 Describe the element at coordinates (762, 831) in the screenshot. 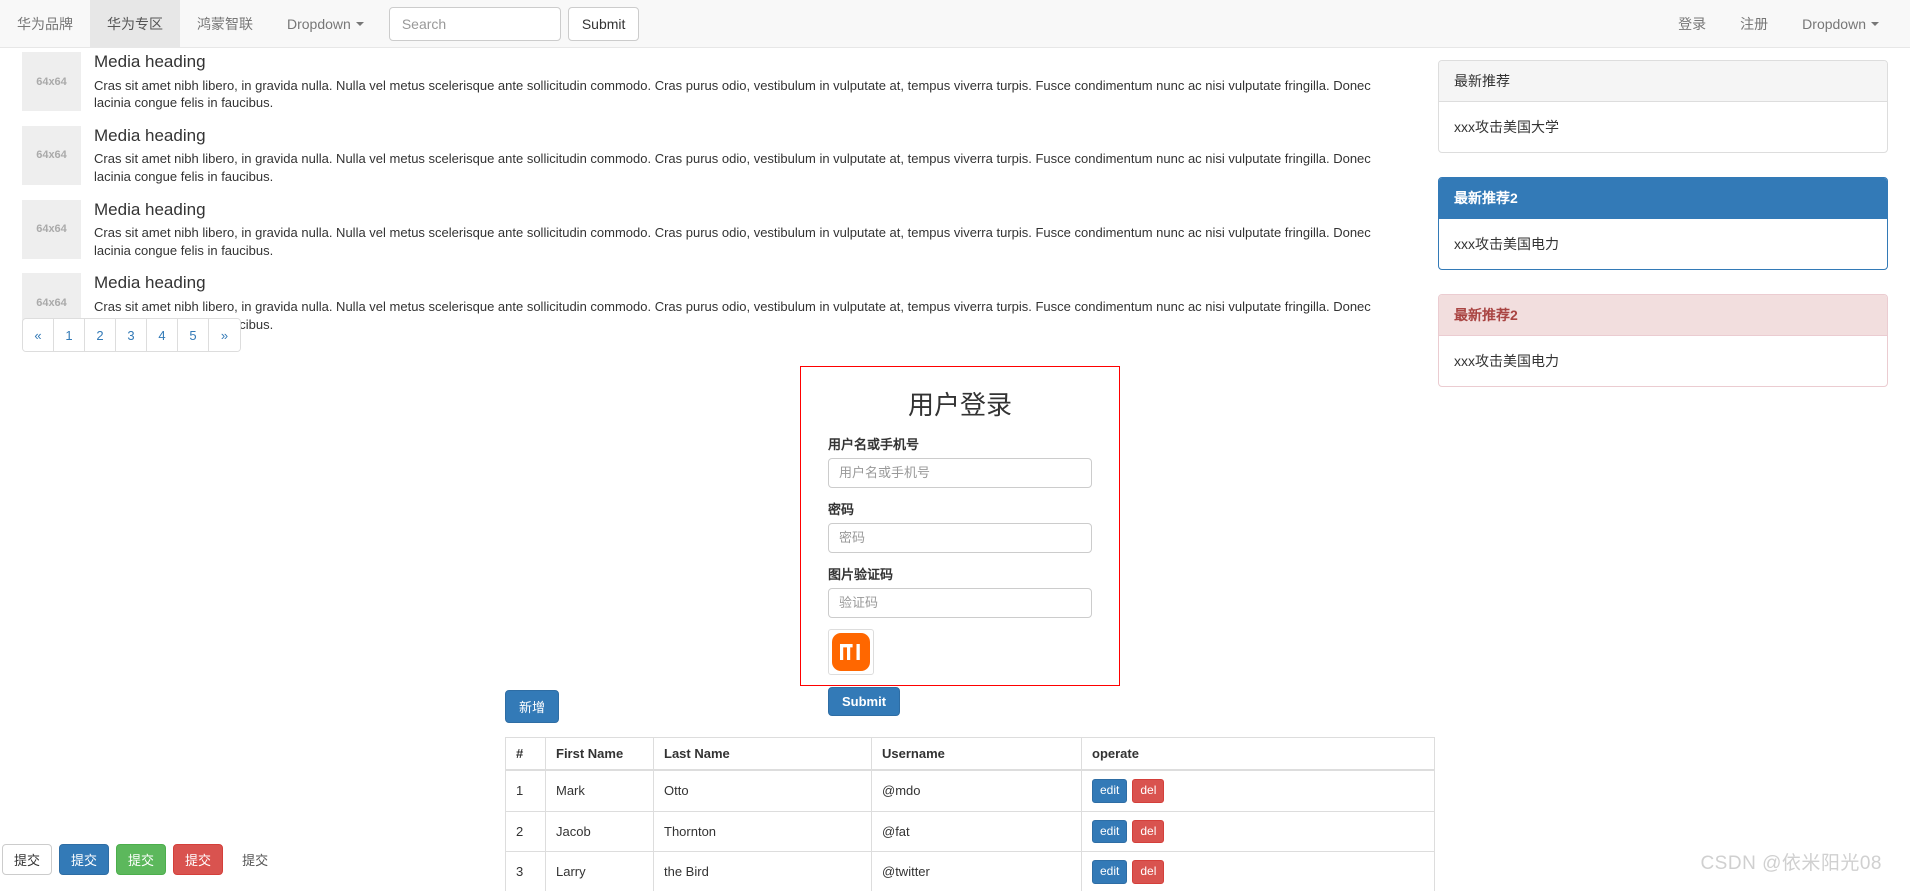

I see `cell-last-name: Thornton` at that location.